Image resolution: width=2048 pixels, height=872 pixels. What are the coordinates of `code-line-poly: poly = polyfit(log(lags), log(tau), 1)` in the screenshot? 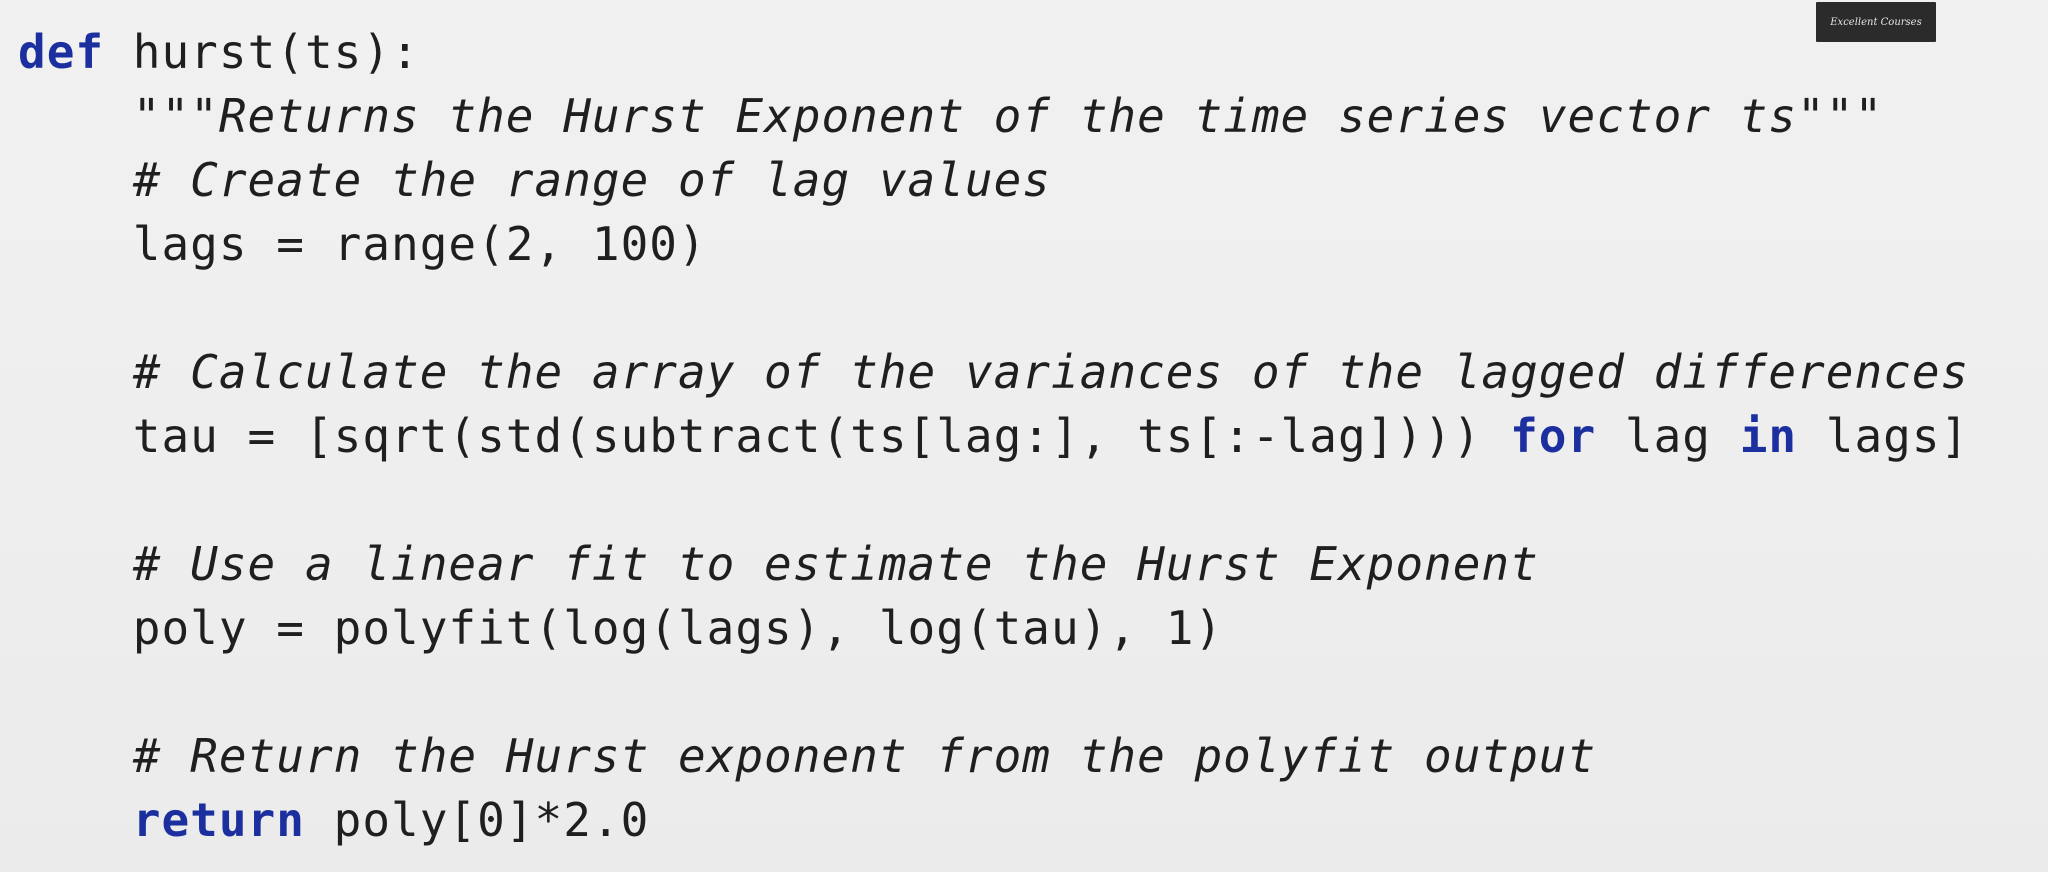 It's located at (620, 628).